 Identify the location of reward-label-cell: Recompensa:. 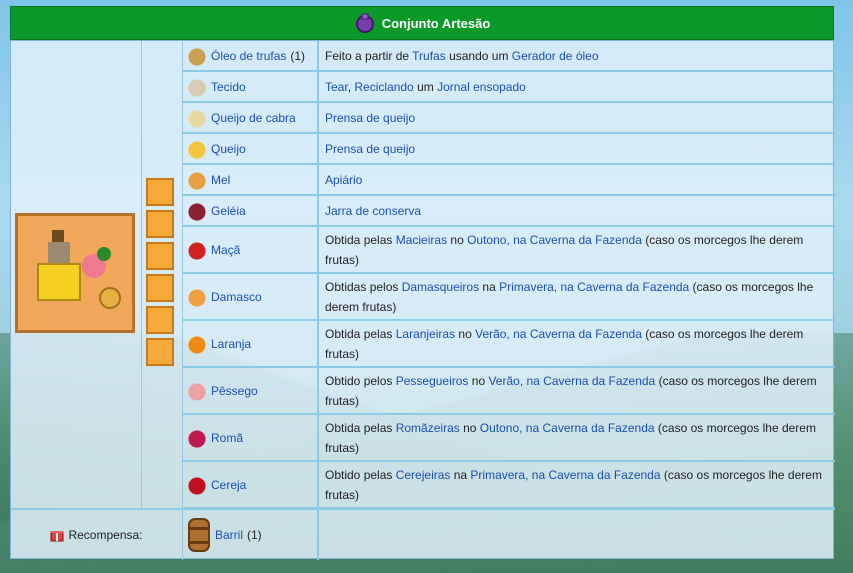
(97, 535).